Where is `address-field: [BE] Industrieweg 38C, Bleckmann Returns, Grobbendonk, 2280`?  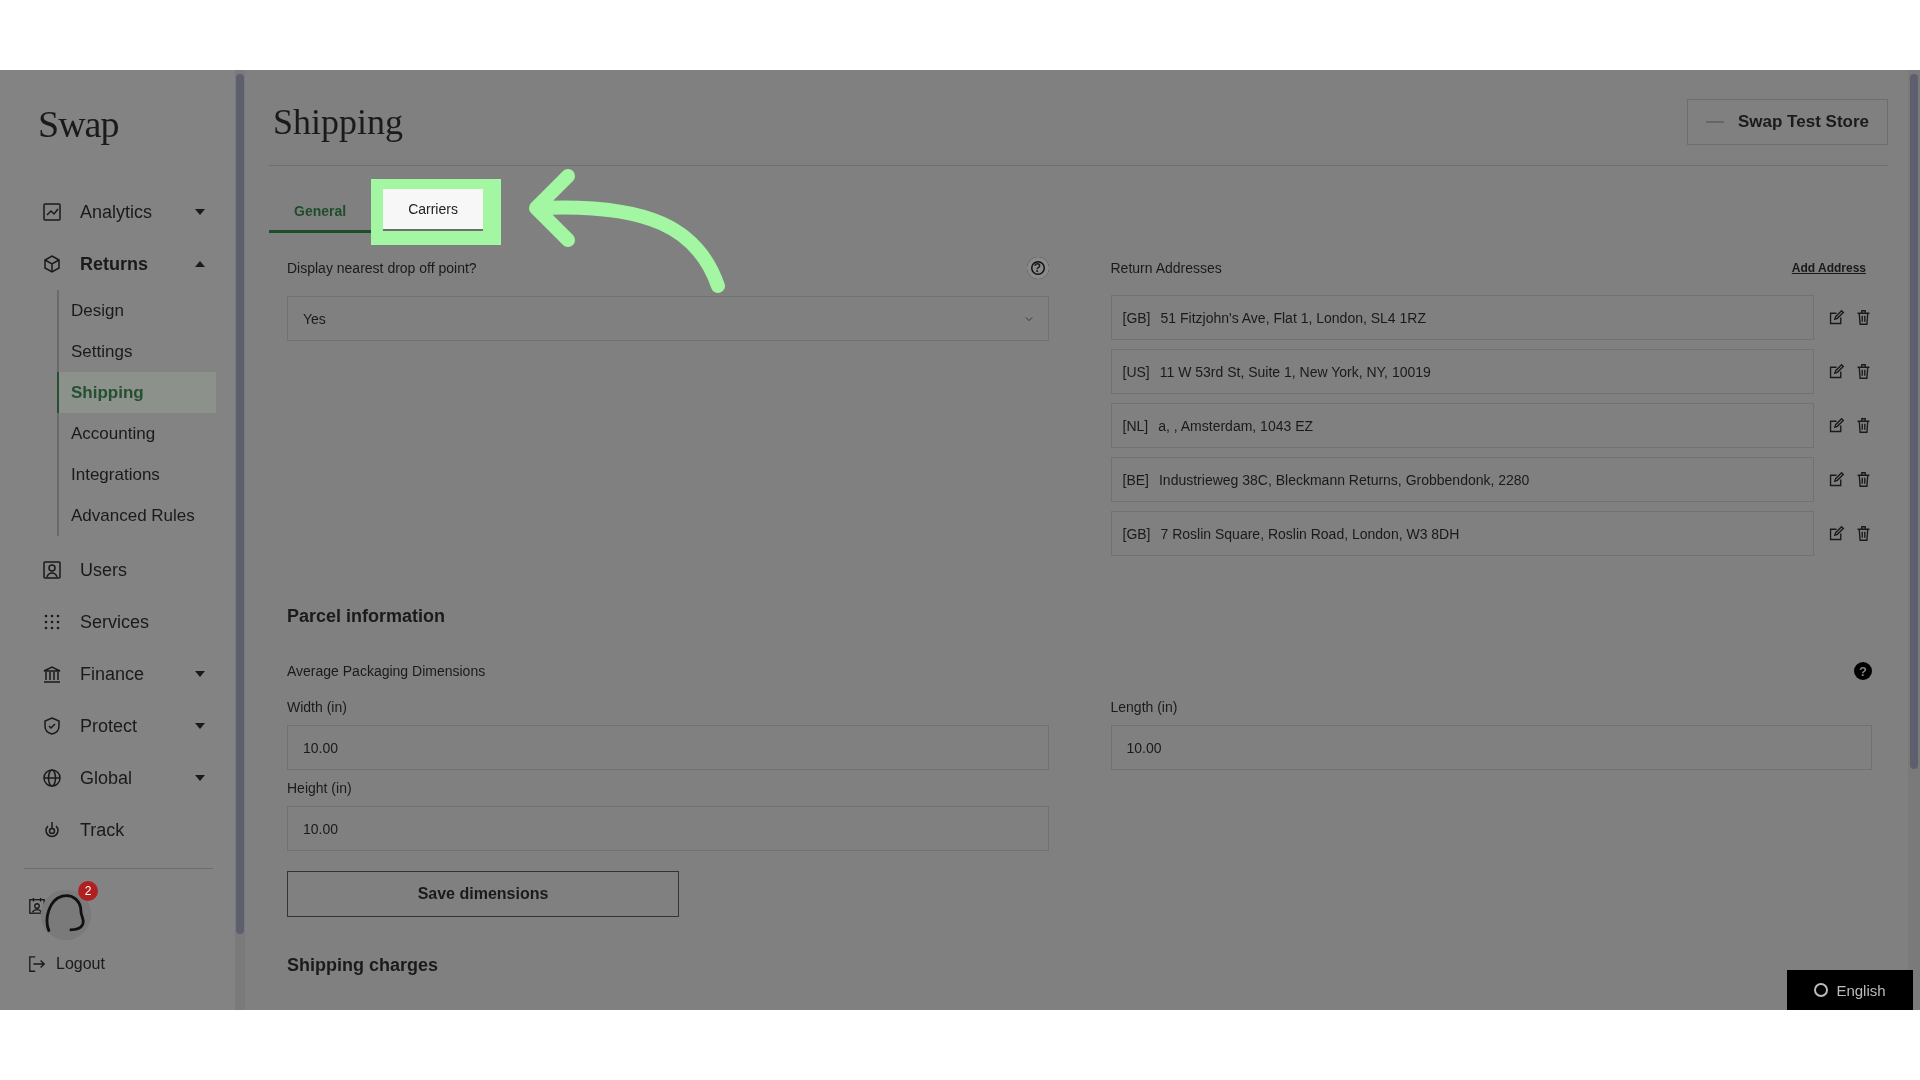
address-field: [BE] Industrieweg 38C, Bleckmann Returns, Grobbendonk, 2280 is located at coordinates (1462, 479).